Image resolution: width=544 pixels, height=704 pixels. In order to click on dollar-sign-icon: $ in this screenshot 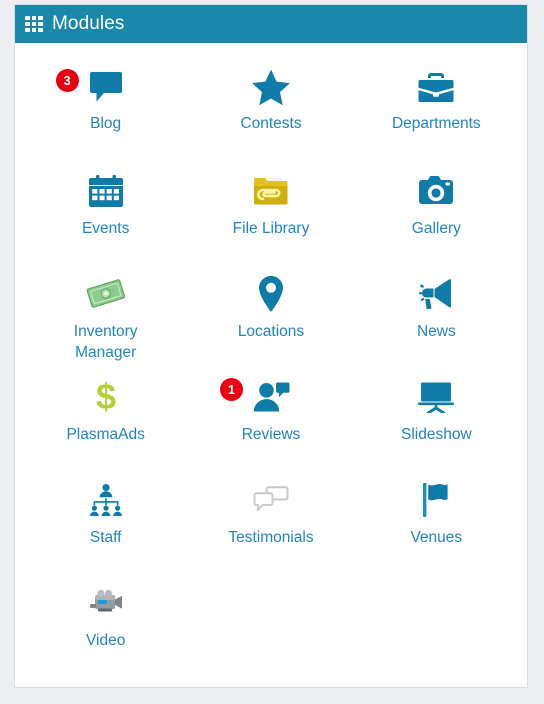, I will do `click(106, 397)`.